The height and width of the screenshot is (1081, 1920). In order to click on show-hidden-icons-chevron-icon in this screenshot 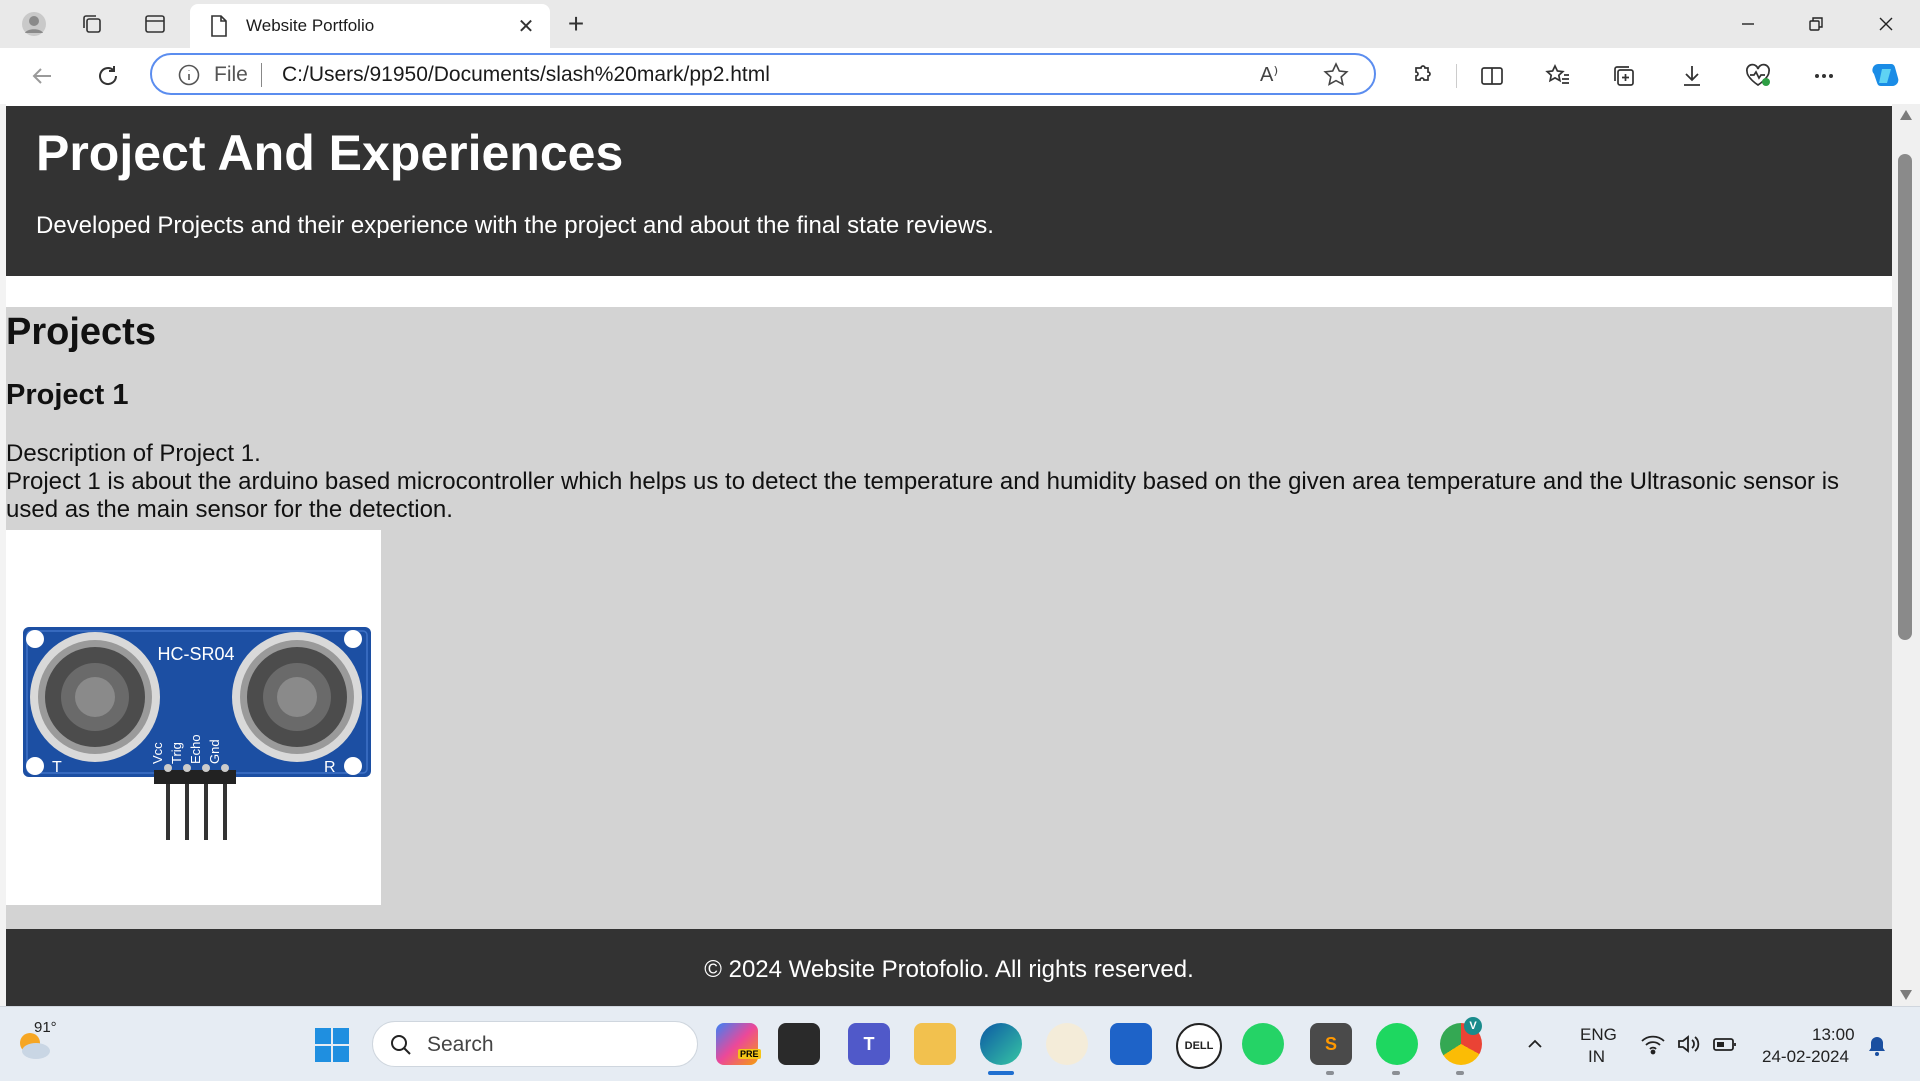, I will do `click(1535, 1044)`.